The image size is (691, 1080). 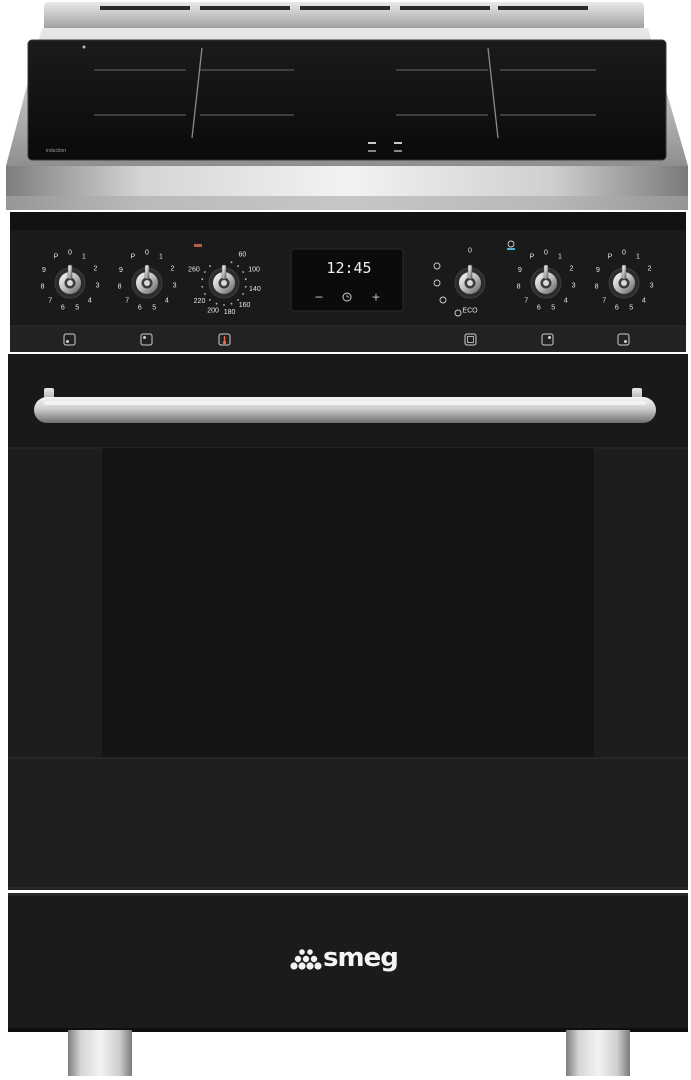 What do you see at coordinates (254, 270) in the screenshot?
I see `dial-label: 100` at bounding box center [254, 270].